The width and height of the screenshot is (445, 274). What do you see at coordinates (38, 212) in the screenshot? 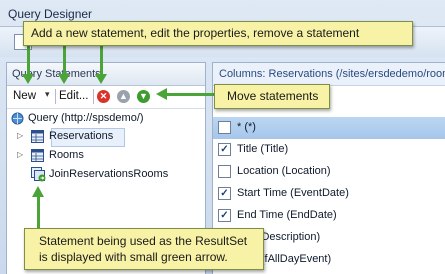
I see `arrow-resultset` at bounding box center [38, 212].